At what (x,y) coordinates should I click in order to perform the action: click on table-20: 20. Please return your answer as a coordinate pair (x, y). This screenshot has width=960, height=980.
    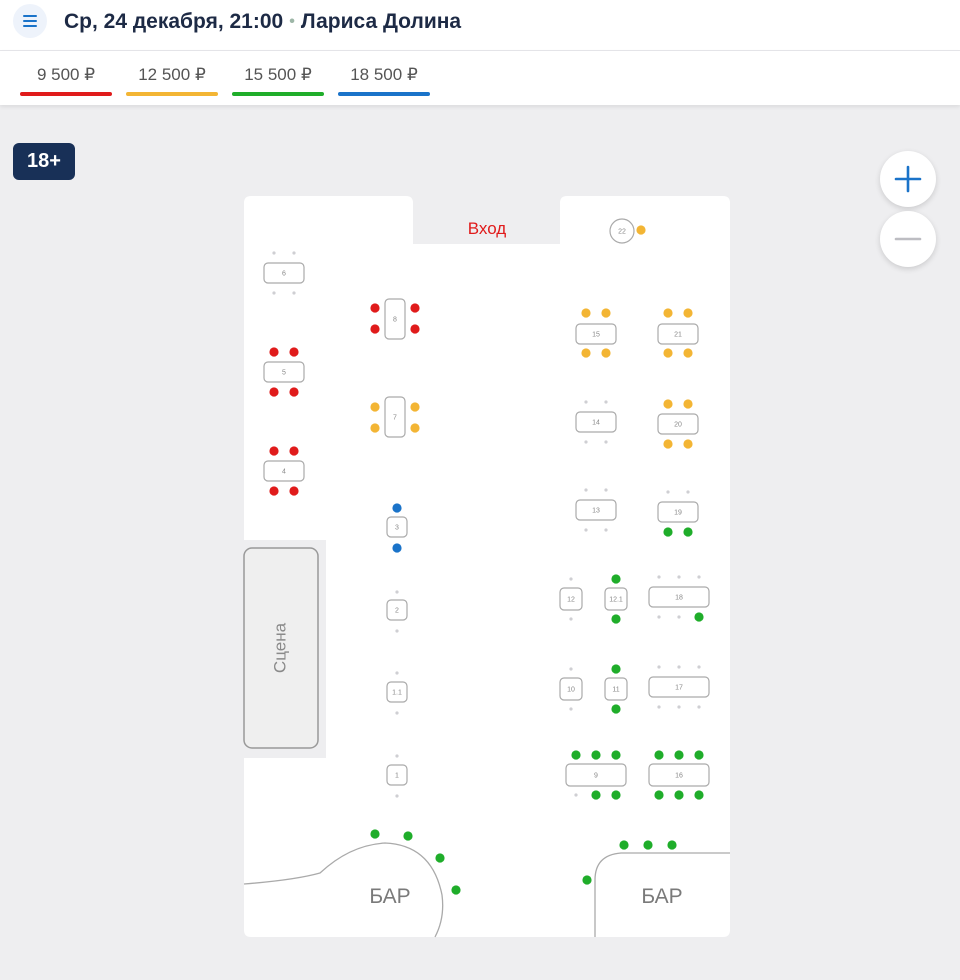
    Looking at the image, I should click on (678, 424).